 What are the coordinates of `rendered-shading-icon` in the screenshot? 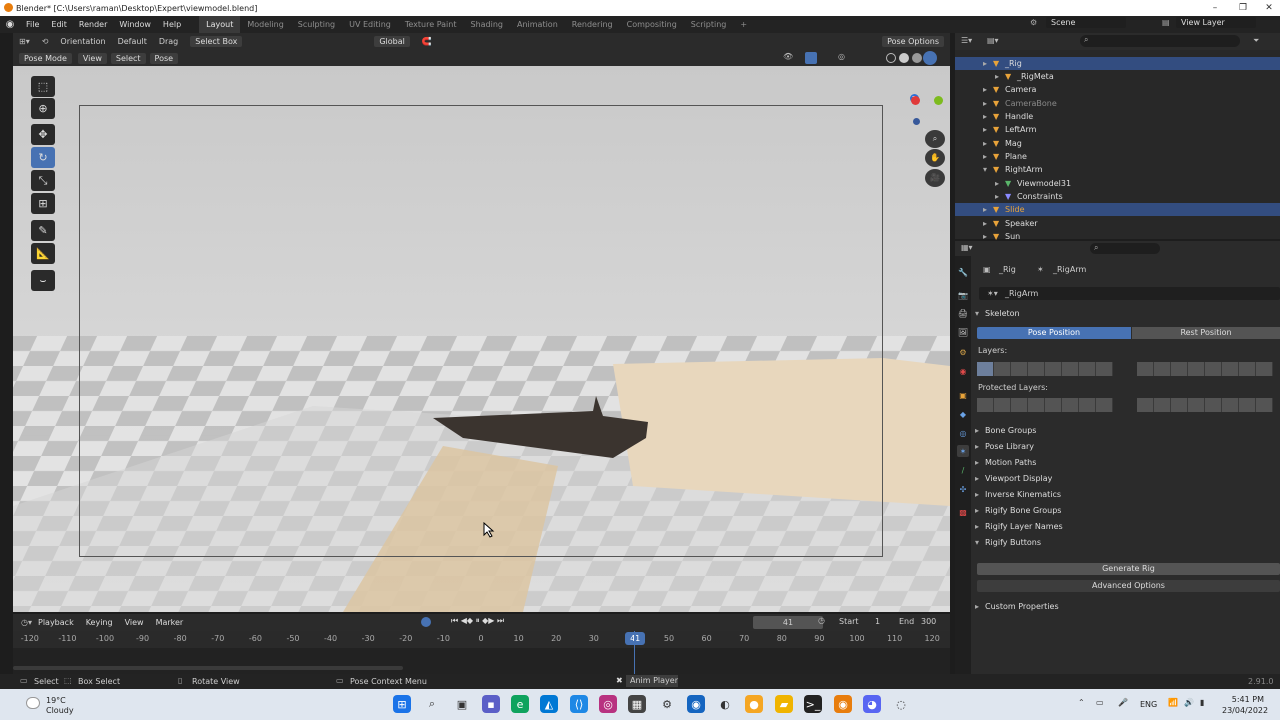 It's located at (930, 58).